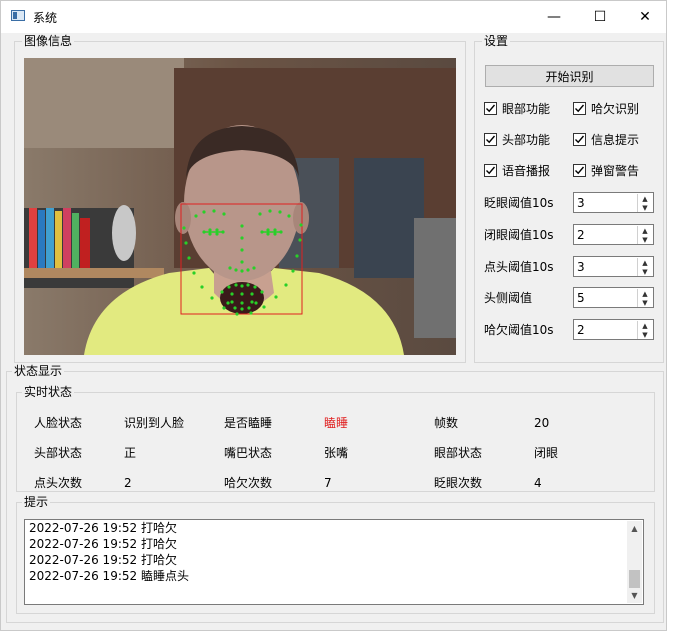 This screenshot has width=675, height=639. What do you see at coordinates (48, 392) in the screenshot?
I see `realtime-status-title: 实时状态` at bounding box center [48, 392].